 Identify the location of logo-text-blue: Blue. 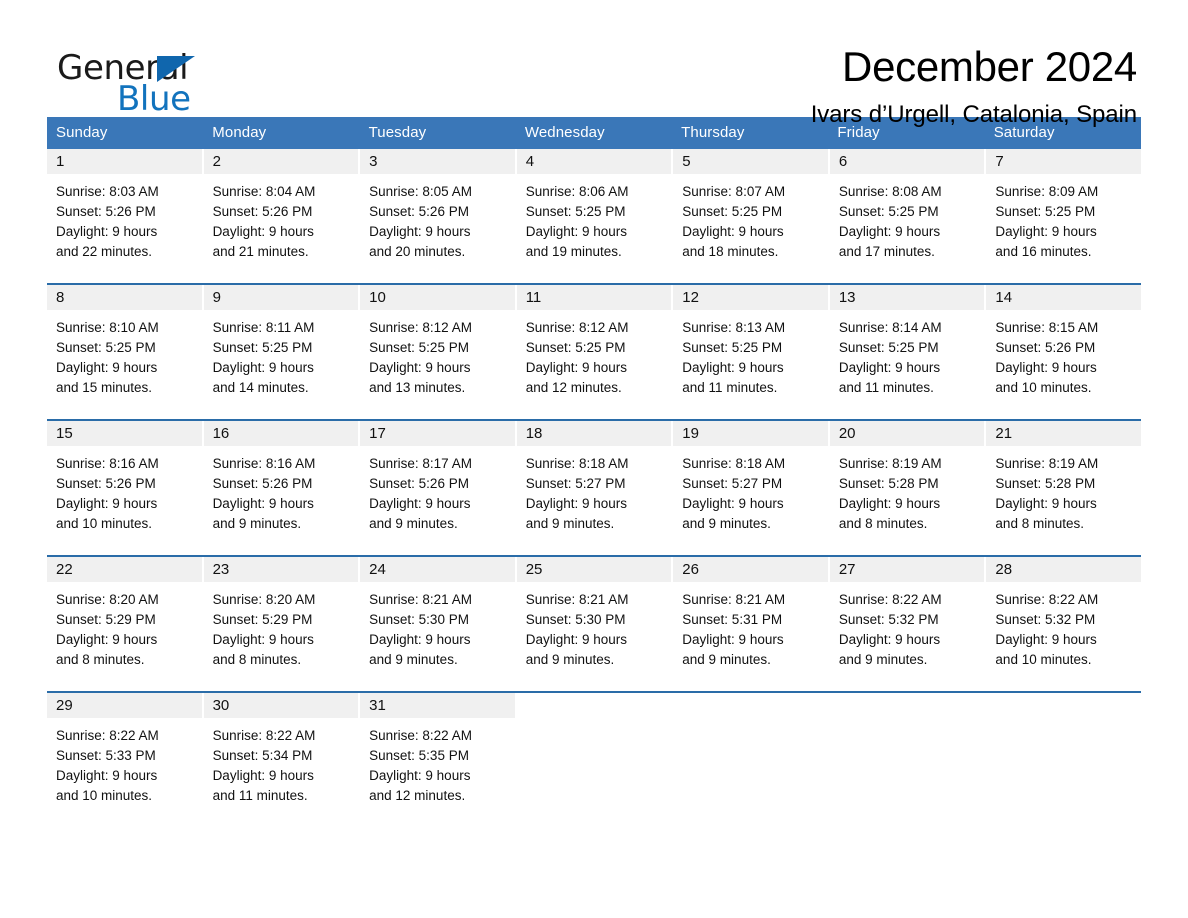
(154, 99).